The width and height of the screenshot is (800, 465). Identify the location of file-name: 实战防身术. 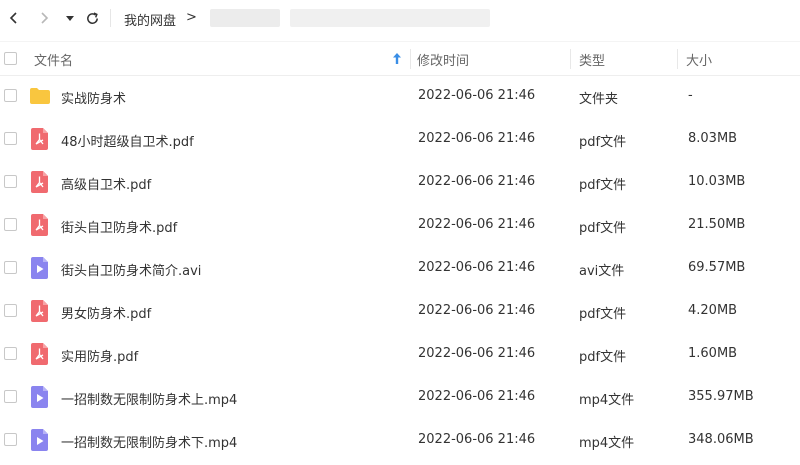
(93, 97).